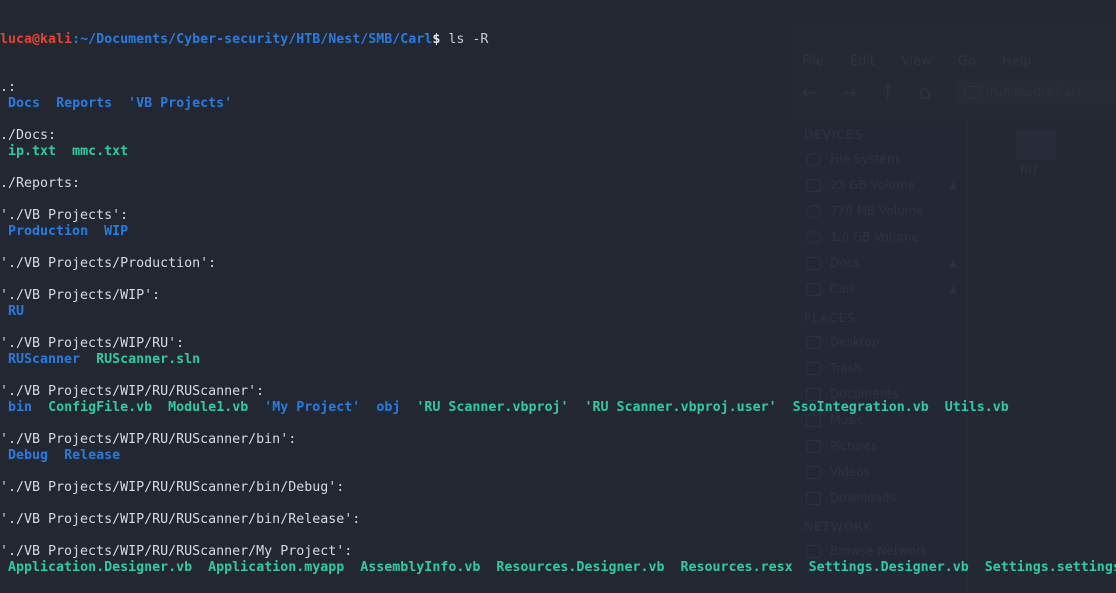 The height and width of the screenshot is (593, 1116). What do you see at coordinates (1050, 567) in the screenshot?
I see `file-entry: Settings.settings` at bounding box center [1050, 567].